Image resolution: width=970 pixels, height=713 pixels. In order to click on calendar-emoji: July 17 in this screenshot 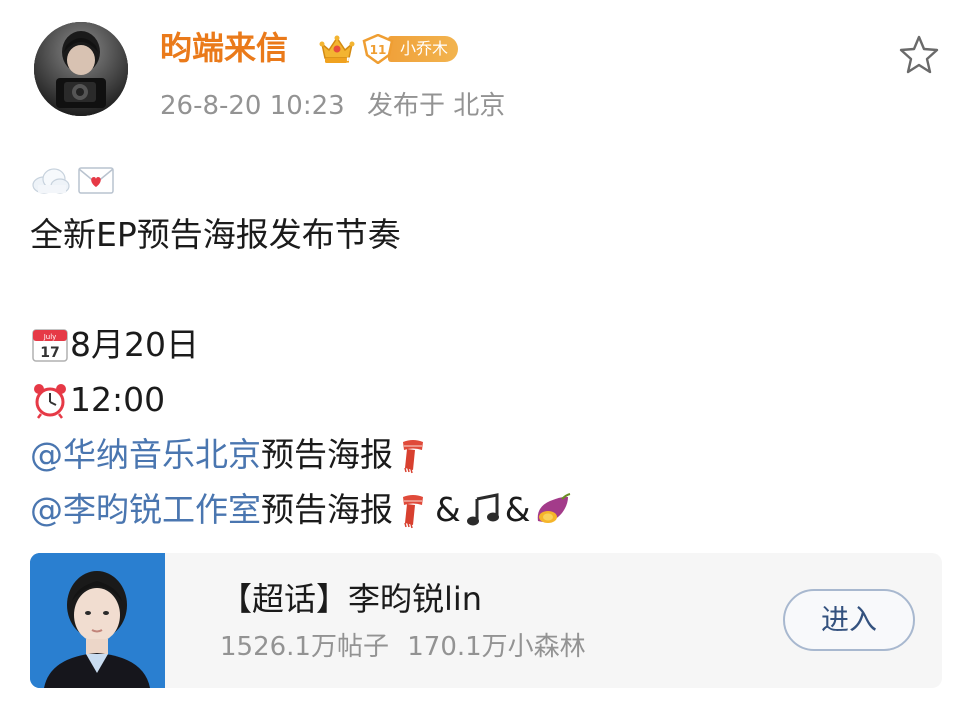, I will do `click(50, 345)`.